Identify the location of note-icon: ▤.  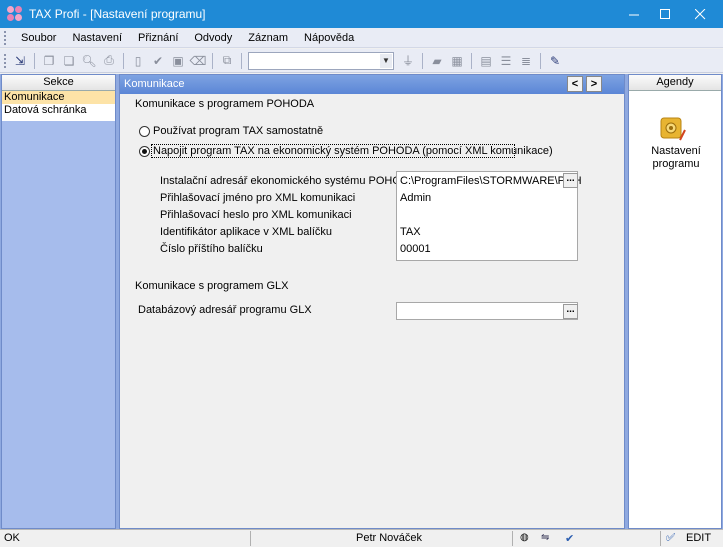
(486, 61).